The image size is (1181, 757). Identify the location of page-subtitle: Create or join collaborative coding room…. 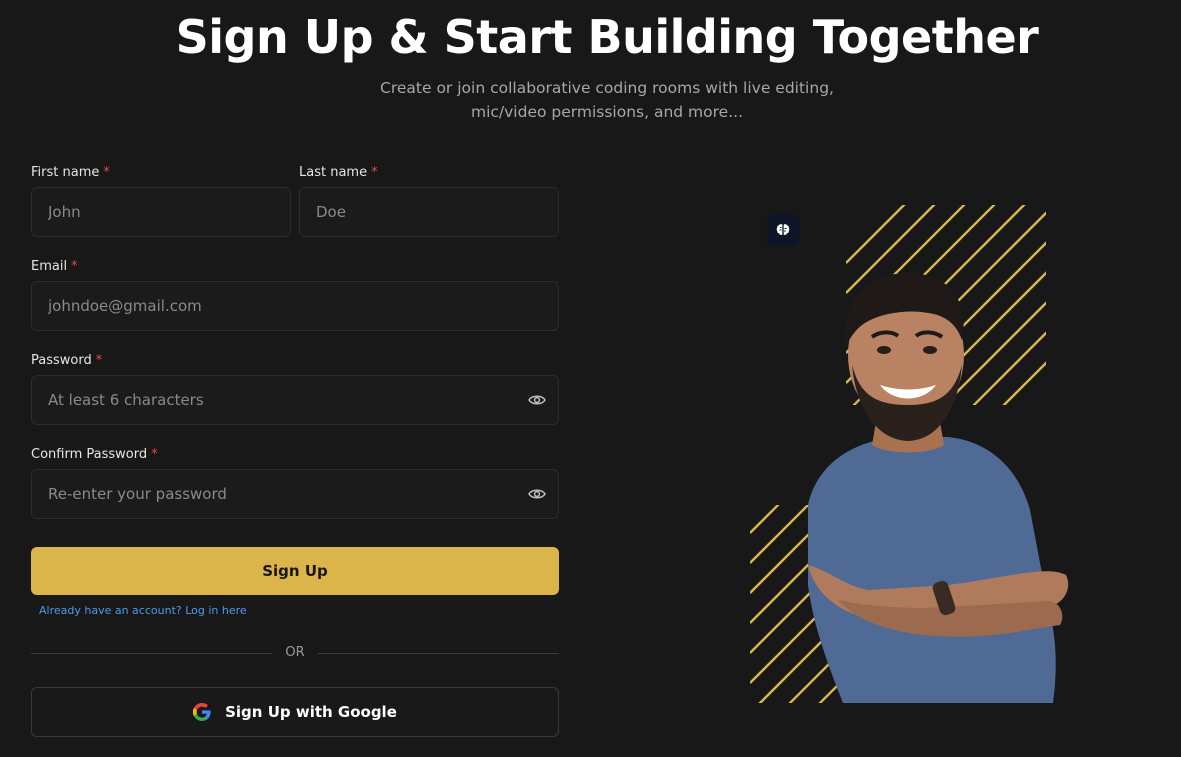
(607, 100).